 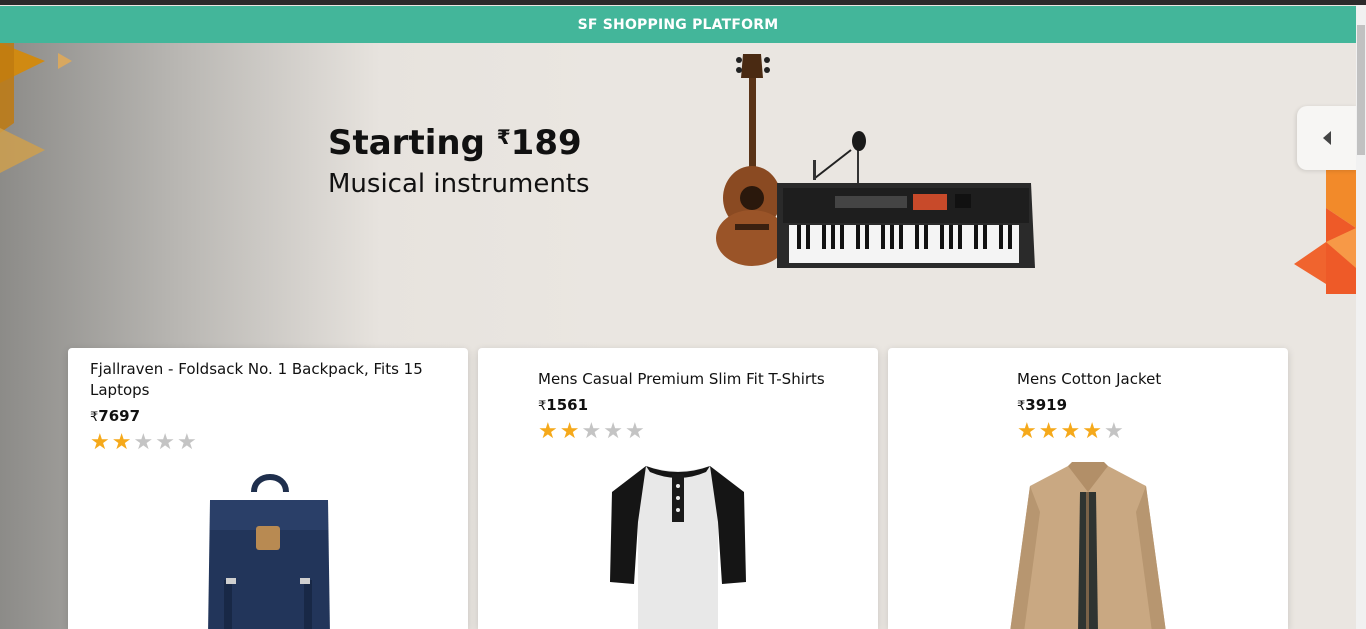 I want to click on banner-prev-button, so click(x=1326, y=138).